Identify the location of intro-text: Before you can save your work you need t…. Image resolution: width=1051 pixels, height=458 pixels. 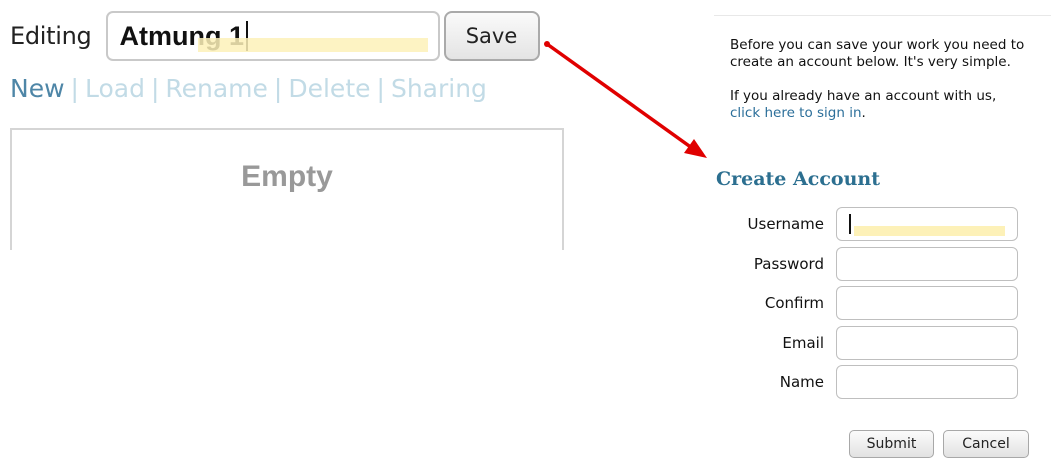
(877, 53).